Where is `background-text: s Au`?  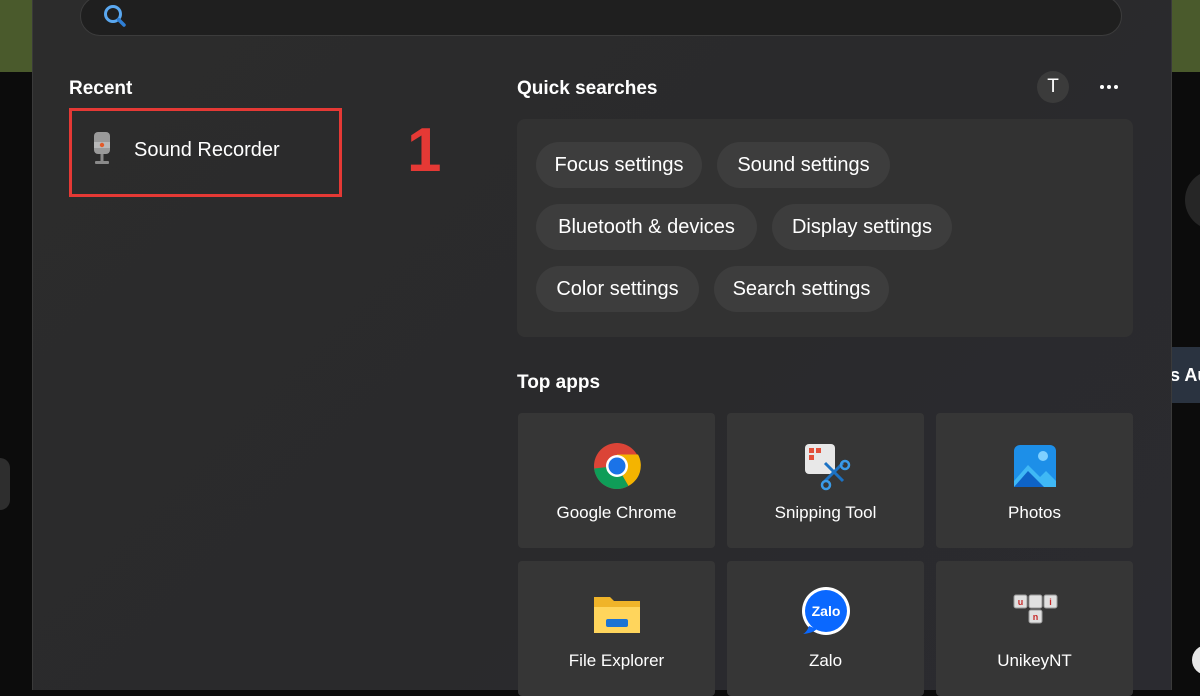 background-text: s Au is located at coordinates (1185, 375).